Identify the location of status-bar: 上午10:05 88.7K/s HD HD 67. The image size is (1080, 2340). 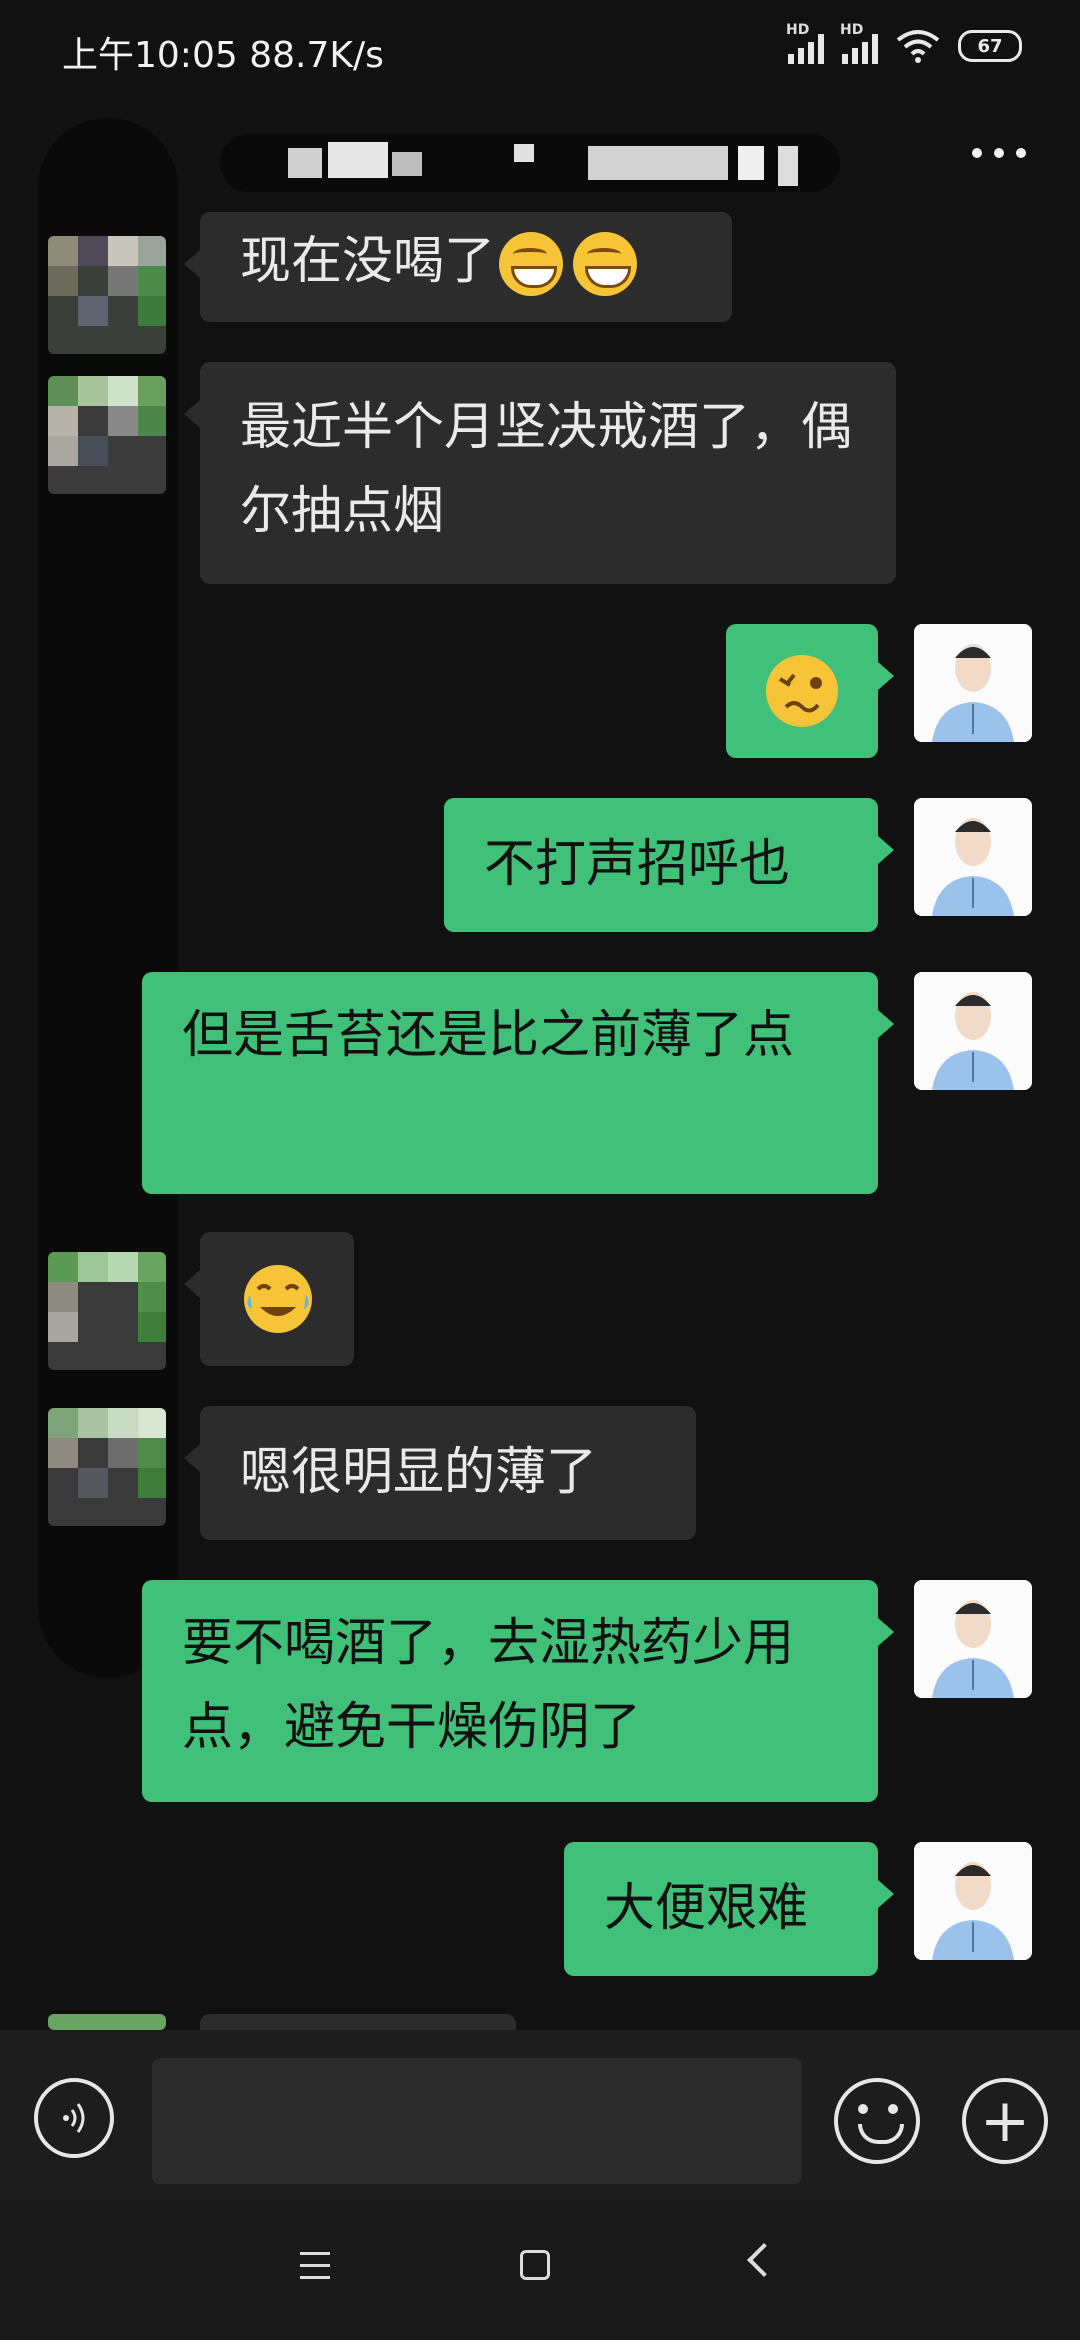
(540, 50).